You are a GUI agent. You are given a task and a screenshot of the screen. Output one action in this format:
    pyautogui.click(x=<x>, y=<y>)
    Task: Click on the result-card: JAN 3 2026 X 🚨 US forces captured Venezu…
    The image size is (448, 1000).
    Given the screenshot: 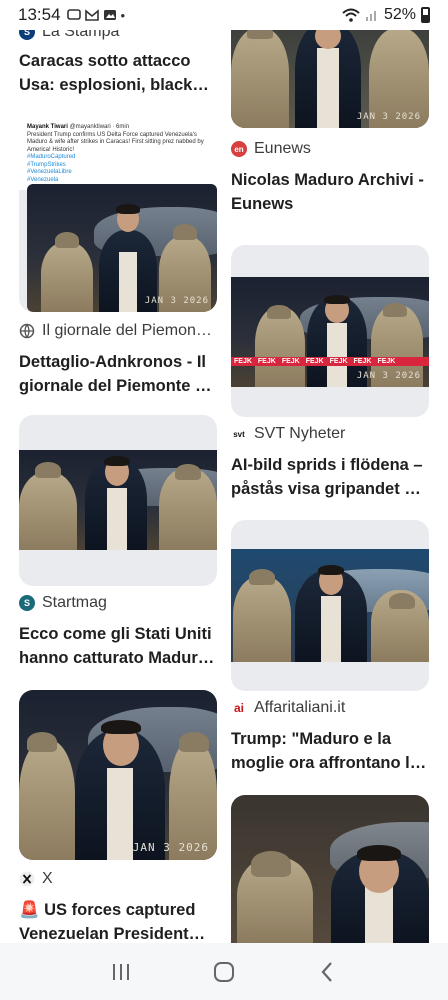 What is the action you would take?
    pyautogui.click(x=118, y=818)
    